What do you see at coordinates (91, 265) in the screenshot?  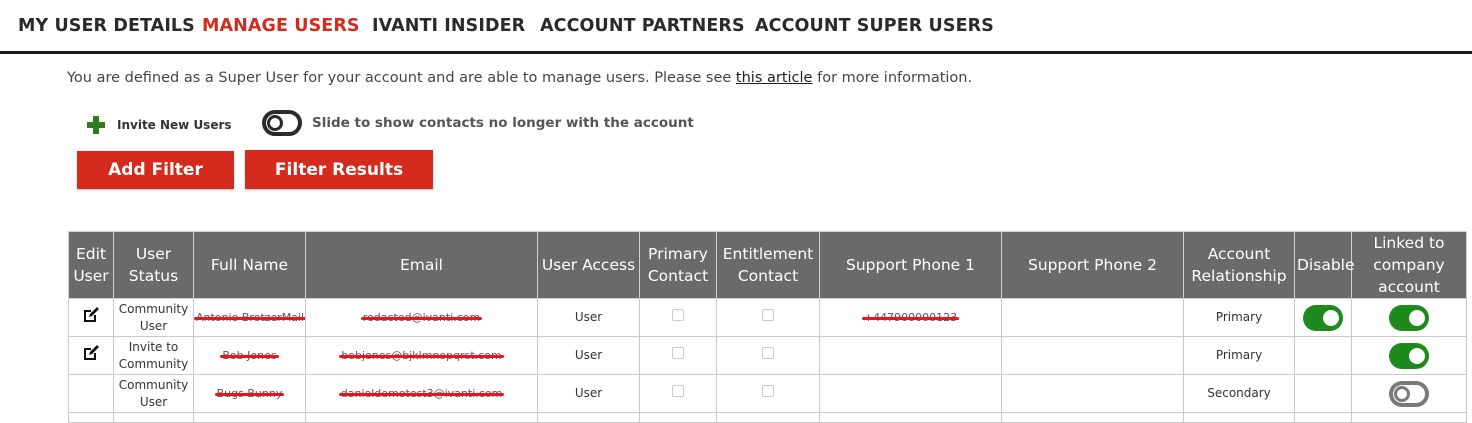 I see `header-edit-user: Edit User` at bounding box center [91, 265].